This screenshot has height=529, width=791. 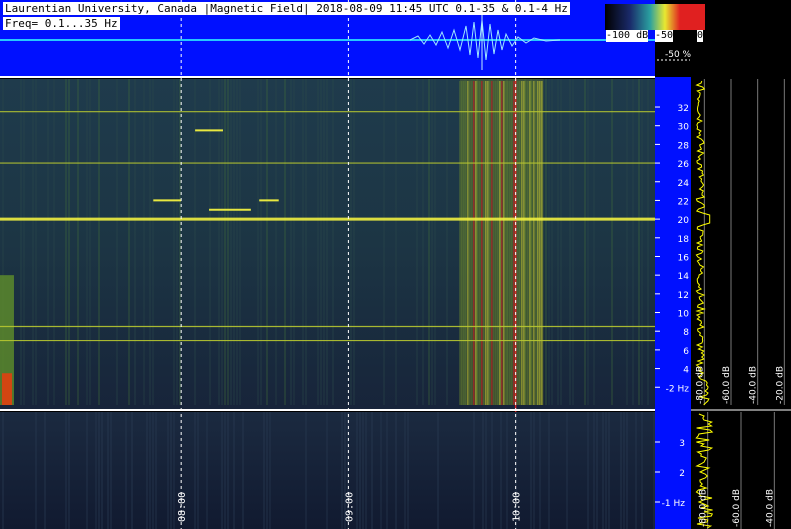 I want to click on colorbar-label-min: -100 dB, so click(x=627, y=36).